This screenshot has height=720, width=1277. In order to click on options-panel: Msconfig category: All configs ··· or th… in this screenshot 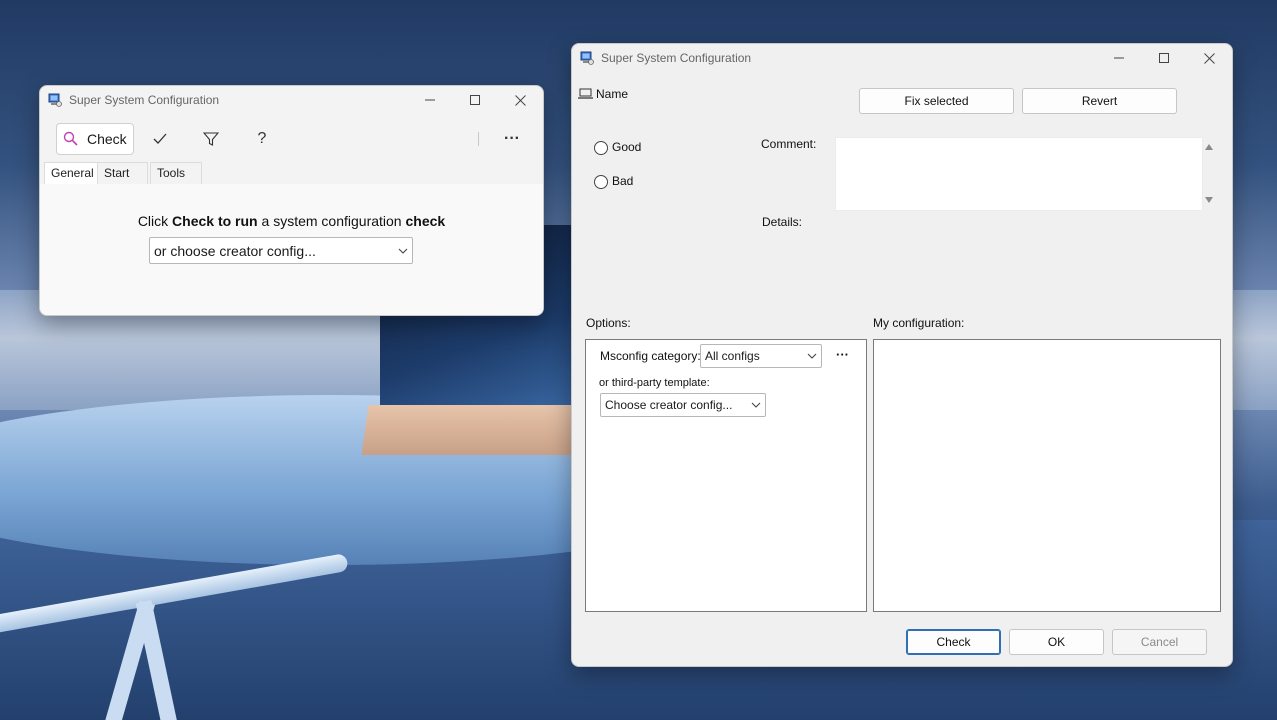, I will do `click(726, 475)`.